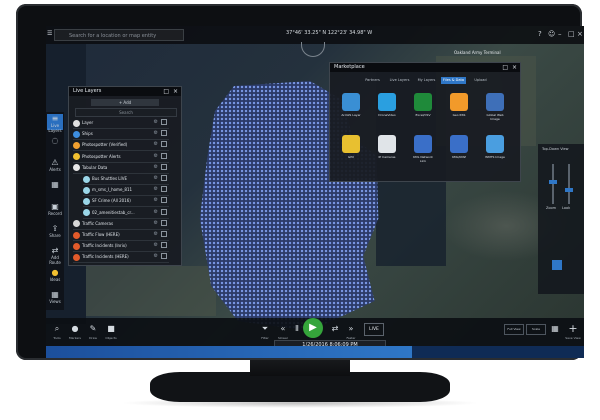  What do you see at coordinates (514, 329) in the screenshot?
I see `full-view-button: Full View` at bounding box center [514, 329].